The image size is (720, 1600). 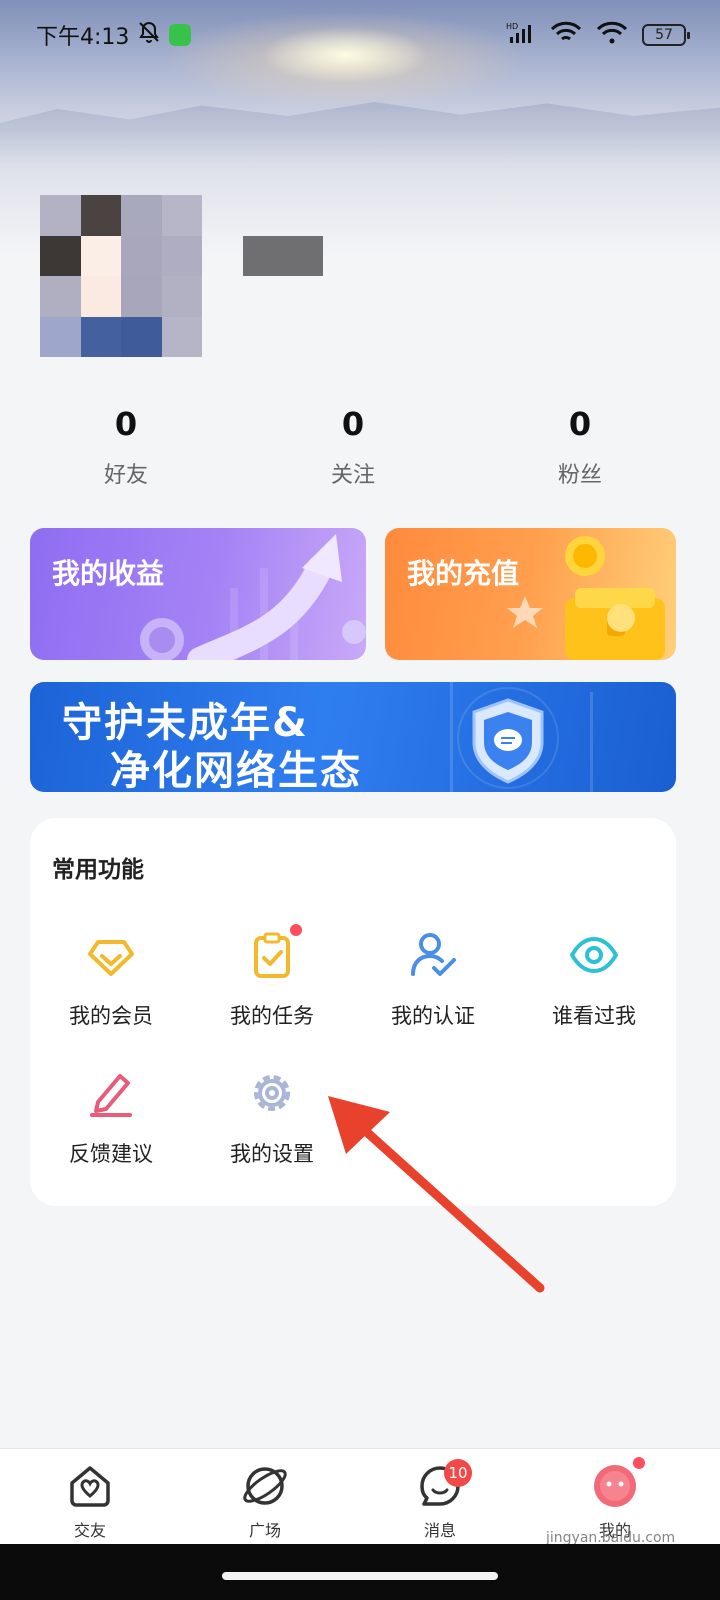 I want to click on planet-icon, so click(x=265, y=1486).